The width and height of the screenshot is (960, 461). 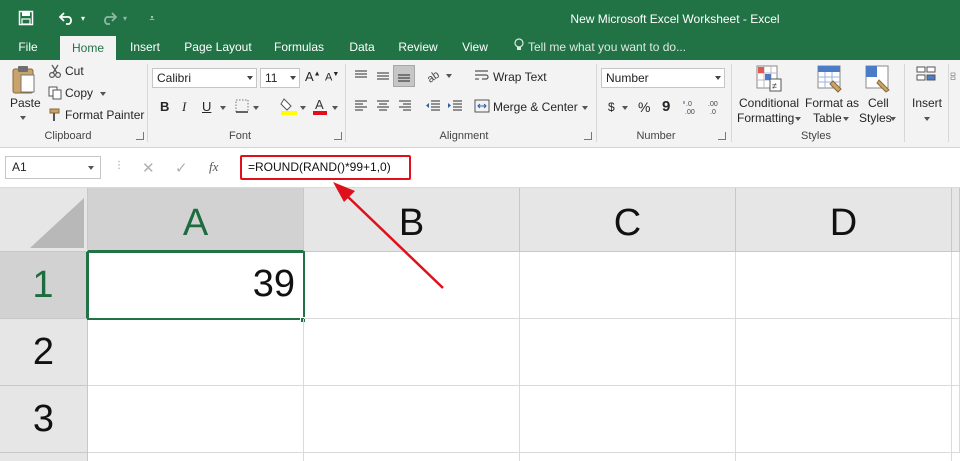 What do you see at coordinates (332, 77) in the screenshot?
I see `shrink-font-icon: A▼` at bounding box center [332, 77].